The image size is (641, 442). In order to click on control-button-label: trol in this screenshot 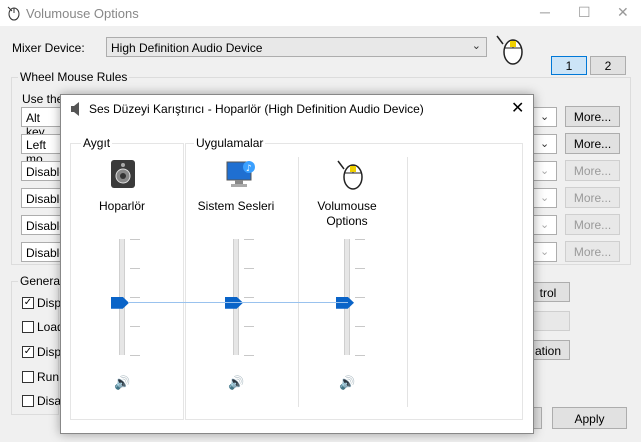, I will do `click(548, 293)`.